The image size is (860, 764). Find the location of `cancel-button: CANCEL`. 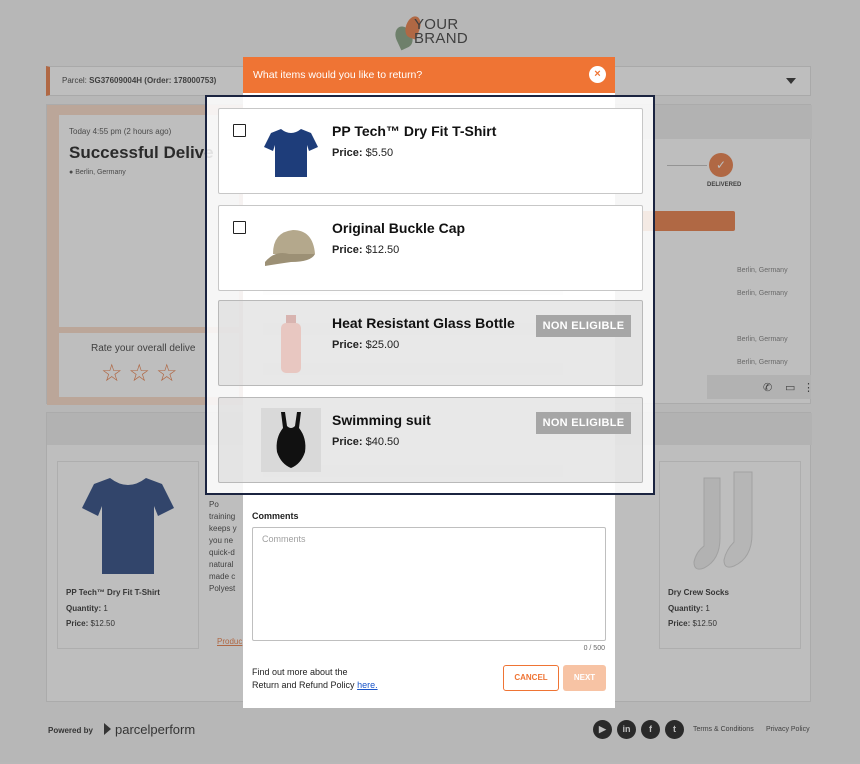

cancel-button: CANCEL is located at coordinates (531, 678).